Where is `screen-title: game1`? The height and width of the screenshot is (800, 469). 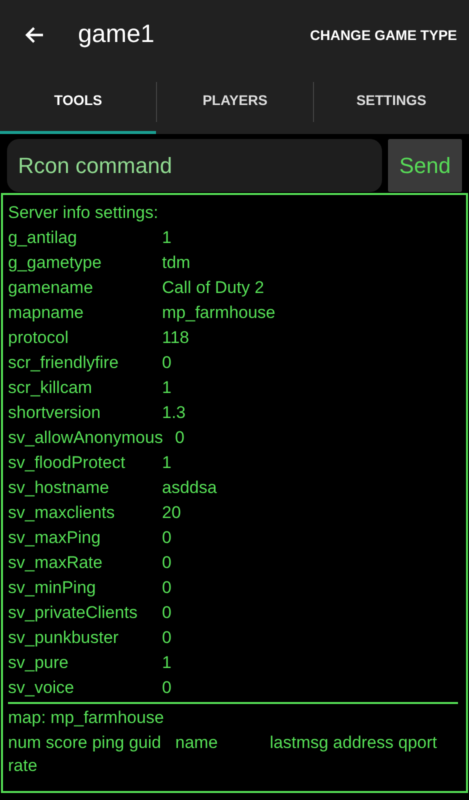 screen-title: game1 is located at coordinates (116, 34).